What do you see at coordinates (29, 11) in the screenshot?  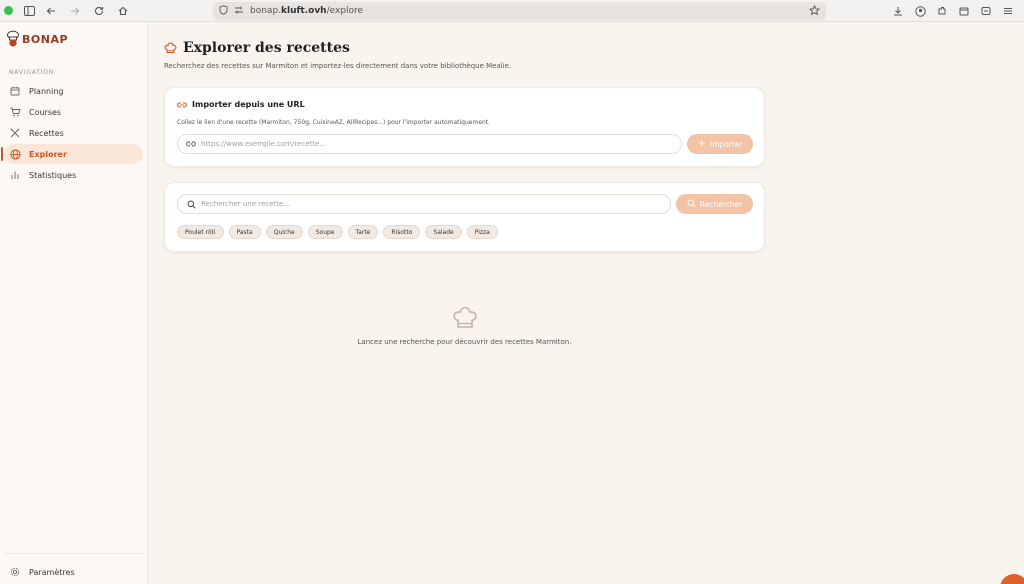 I see `sidebar-toggle-icon` at bounding box center [29, 11].